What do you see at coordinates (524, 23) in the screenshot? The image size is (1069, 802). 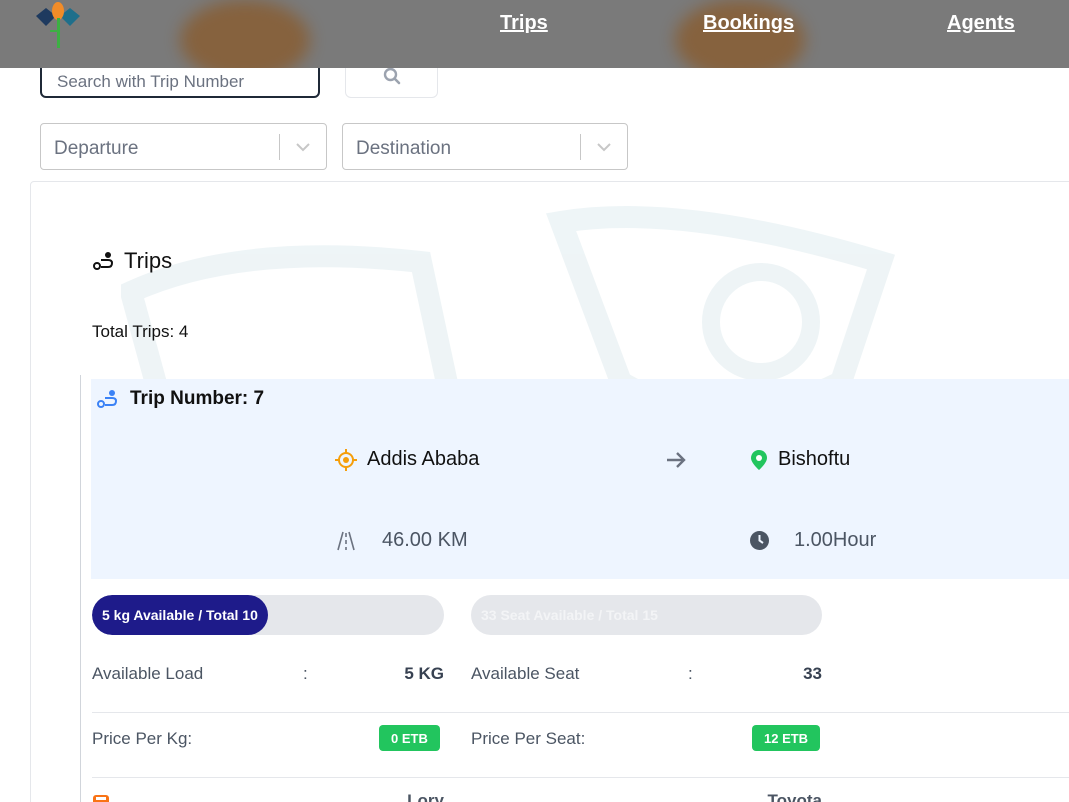 I see `nav-link-trips: Trips` at bounding box center [524, 23].